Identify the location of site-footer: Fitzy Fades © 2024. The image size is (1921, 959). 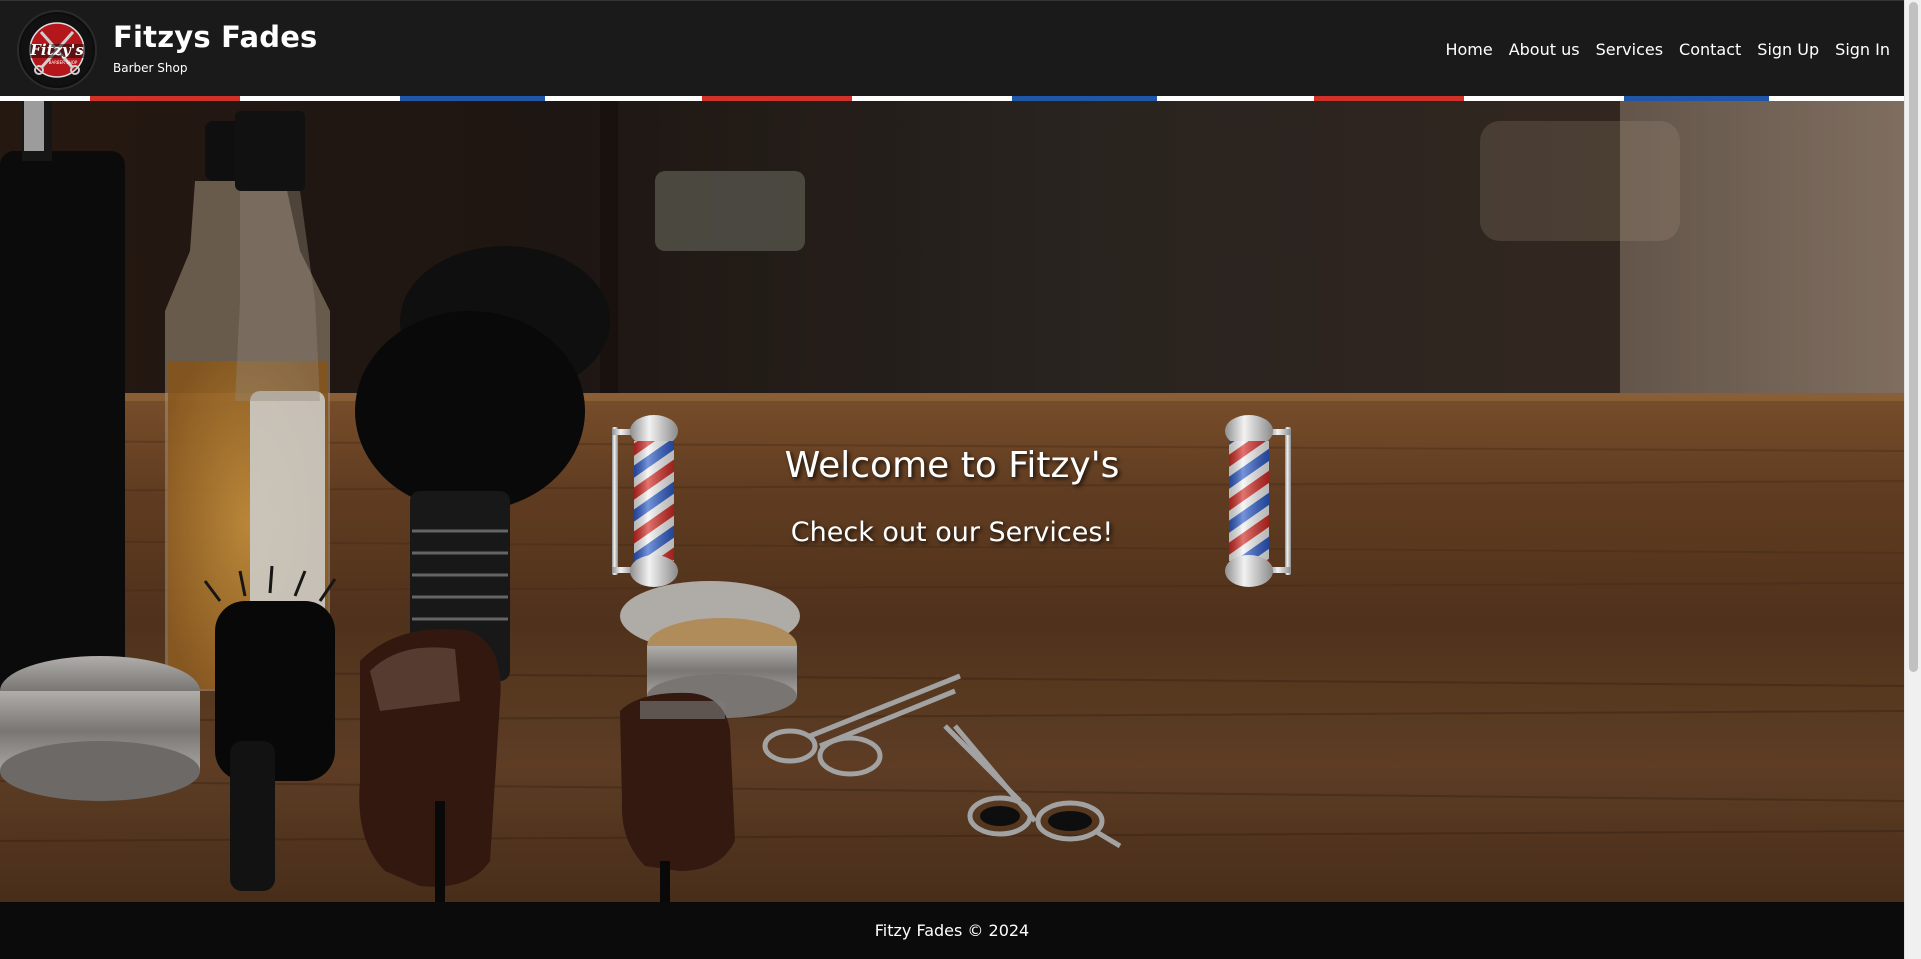
(952, 930).